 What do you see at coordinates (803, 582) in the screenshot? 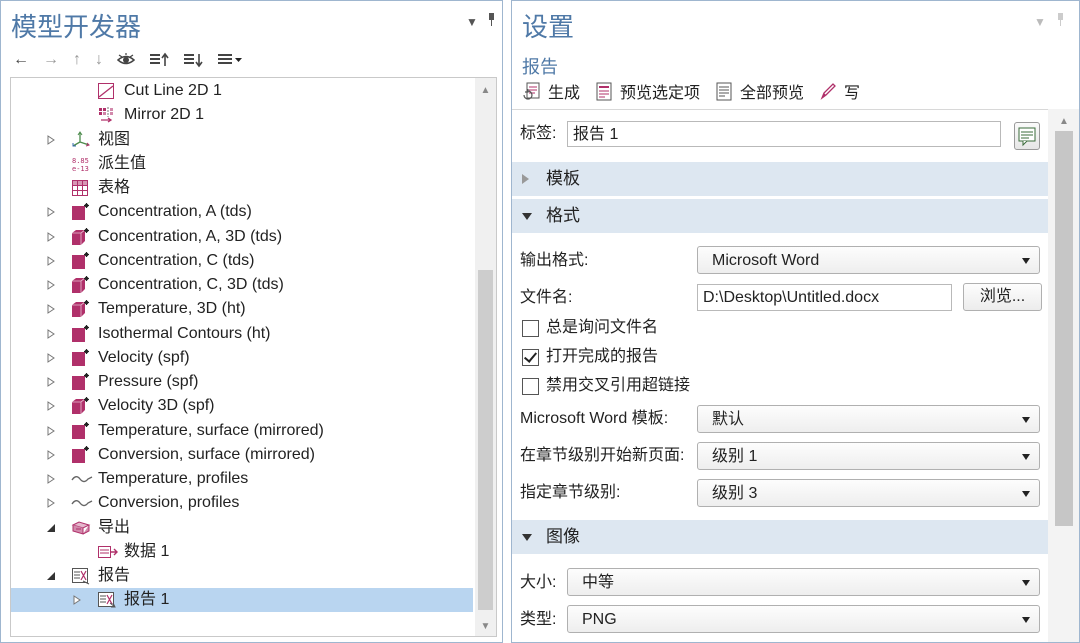
I see `image-size-select: 中等` at bounding box center [803, 582].